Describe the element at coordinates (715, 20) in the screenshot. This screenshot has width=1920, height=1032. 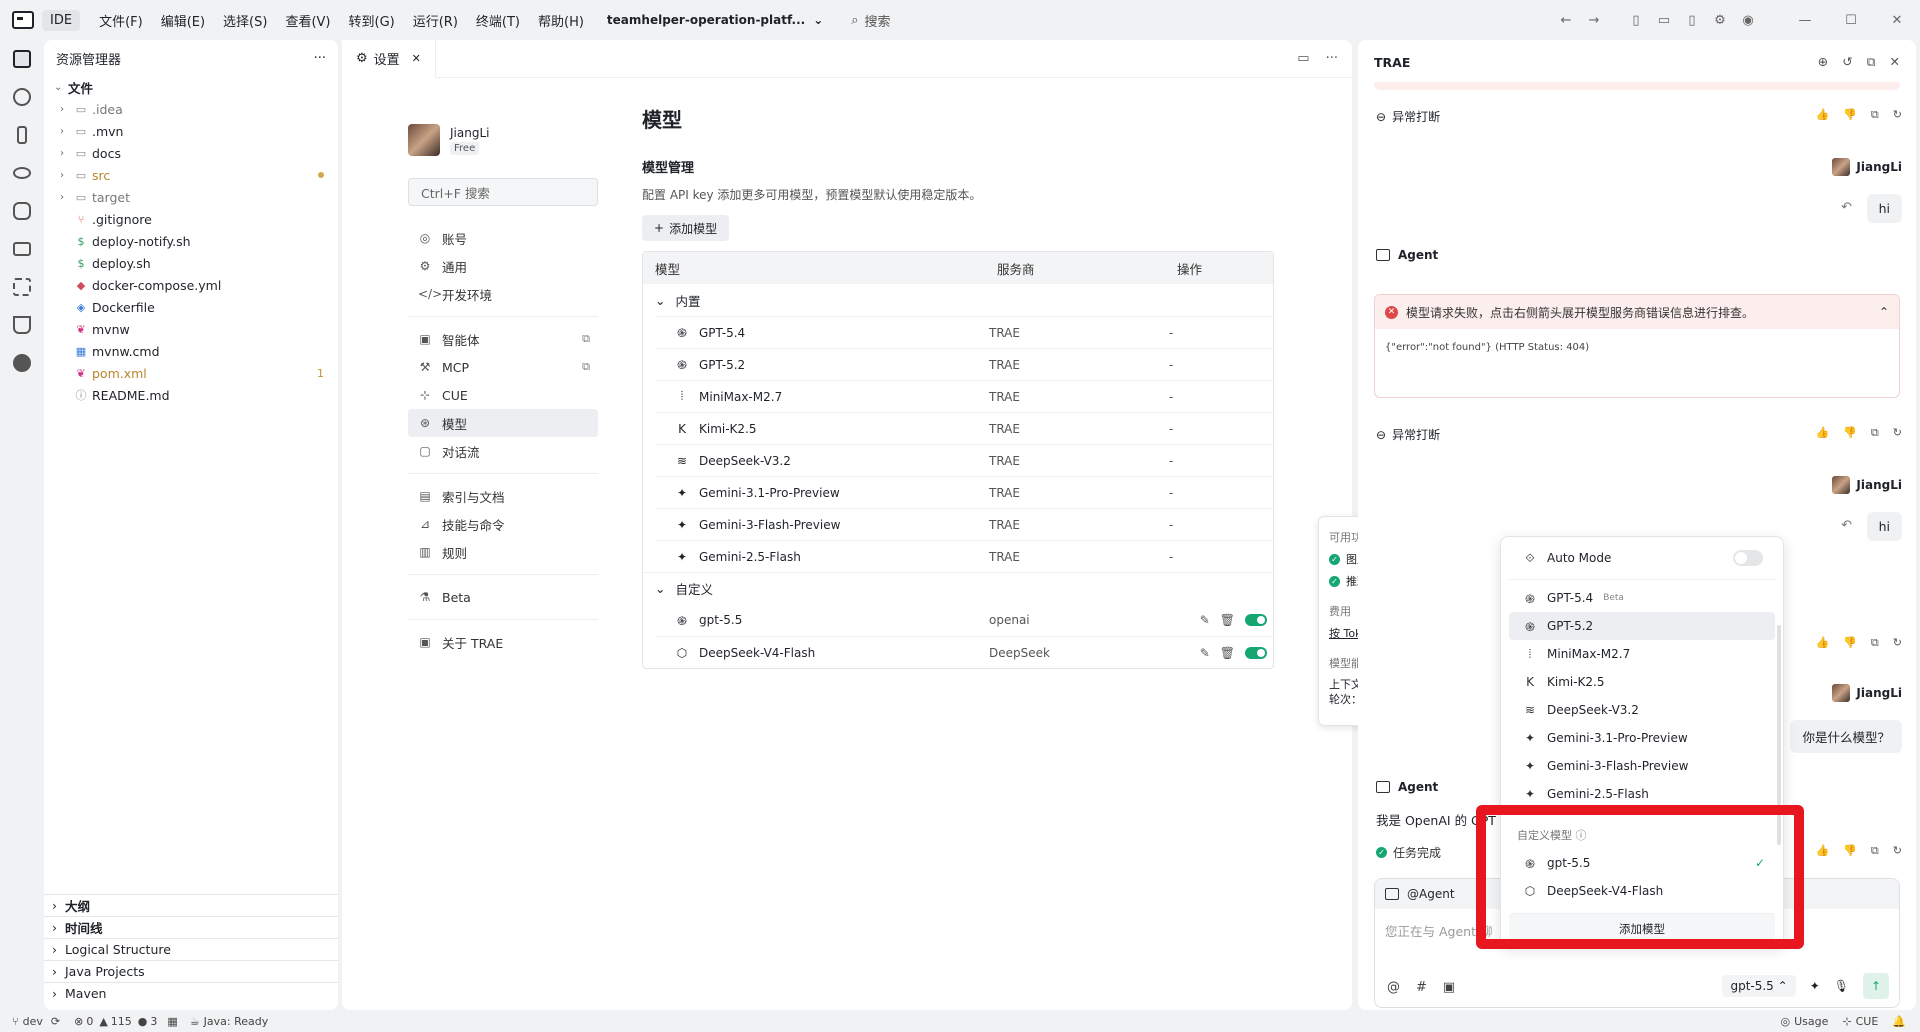
I see `project-selector: teamhelper-operation-platf... ⌄` at that location.